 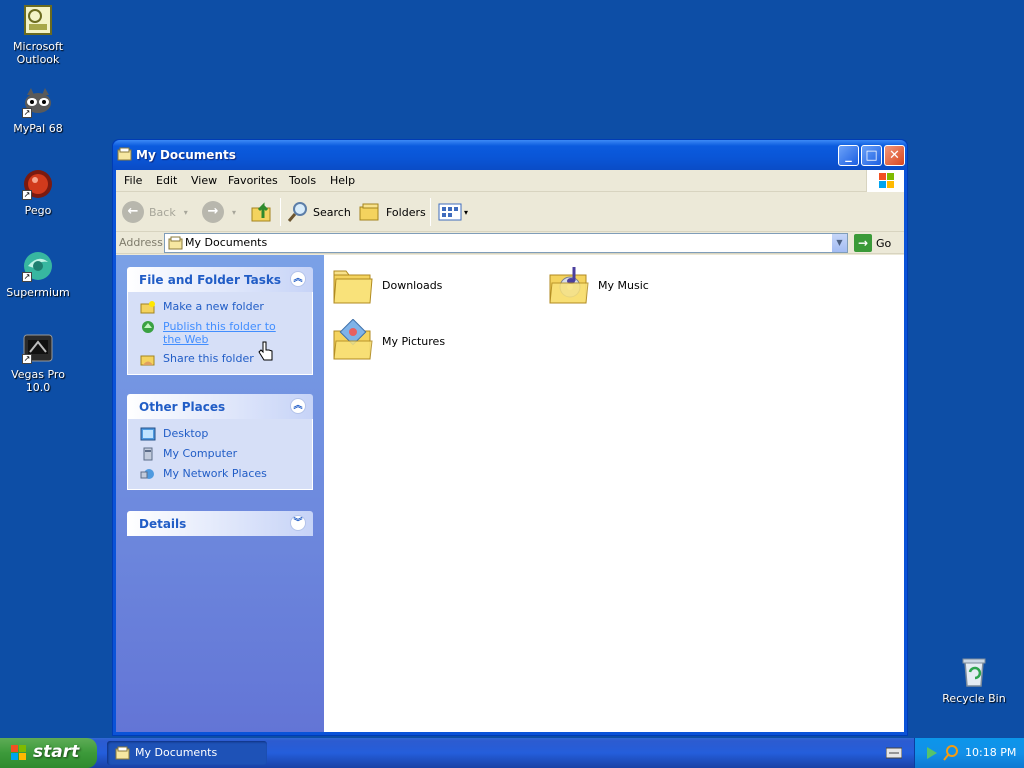 What do you see at coordinates (871, 155) in the screenshot?
I see `maximize-button: □` at bounding box center [871, 155].